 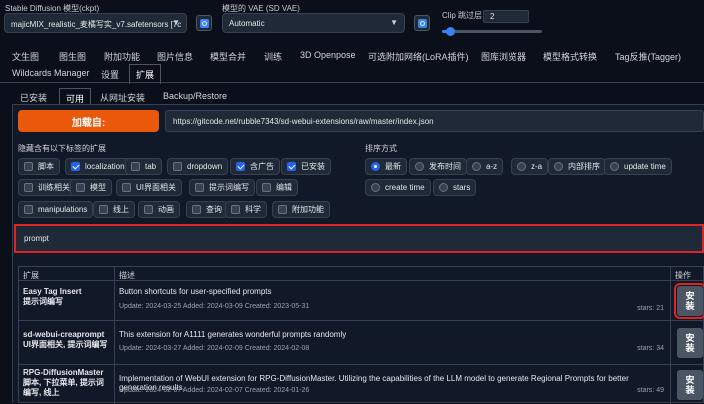 I want to click on extension-name: Easy Tag Insert, so click(x=66, y=292).